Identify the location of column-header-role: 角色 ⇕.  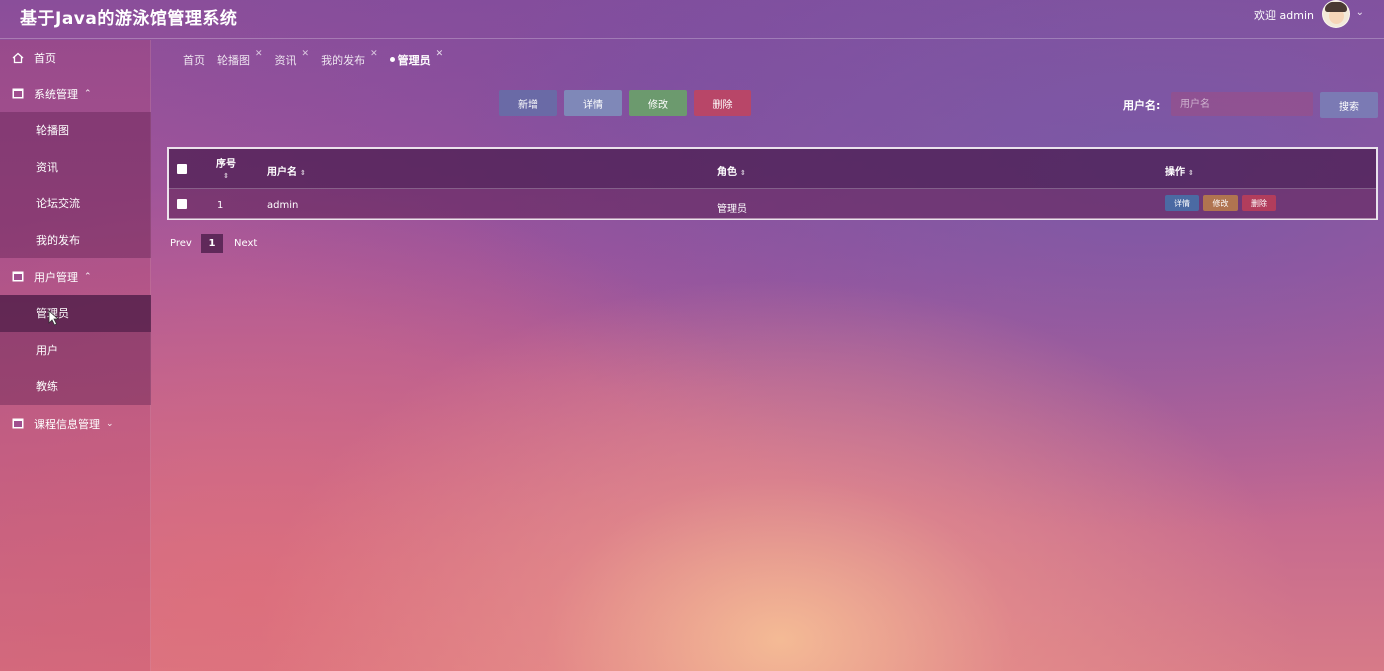
(731, 170).